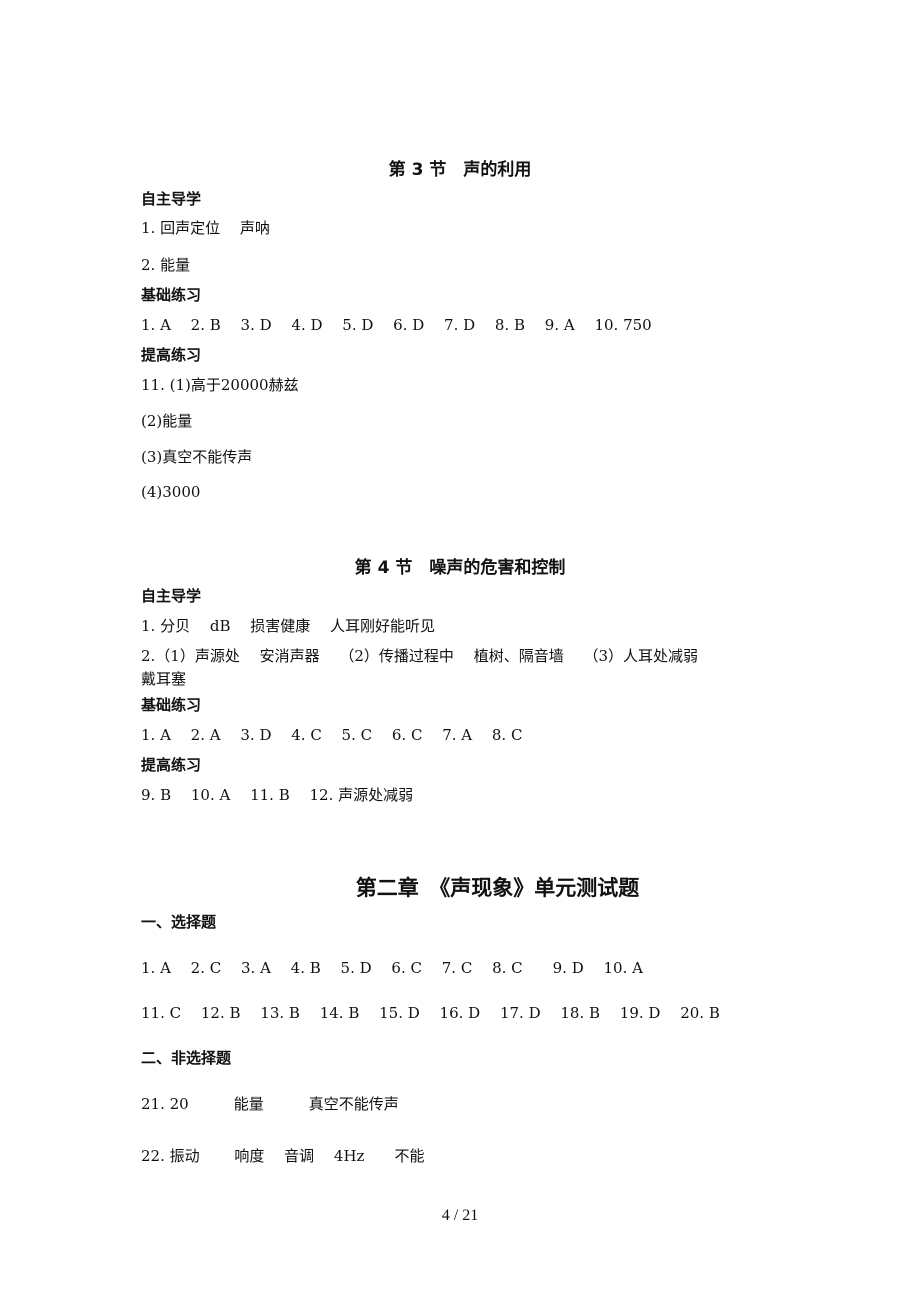  Describe the element at coordinates (460, 170) in the screenshot. I see `section-3-title: 第 3 节 声的利用` at that location.